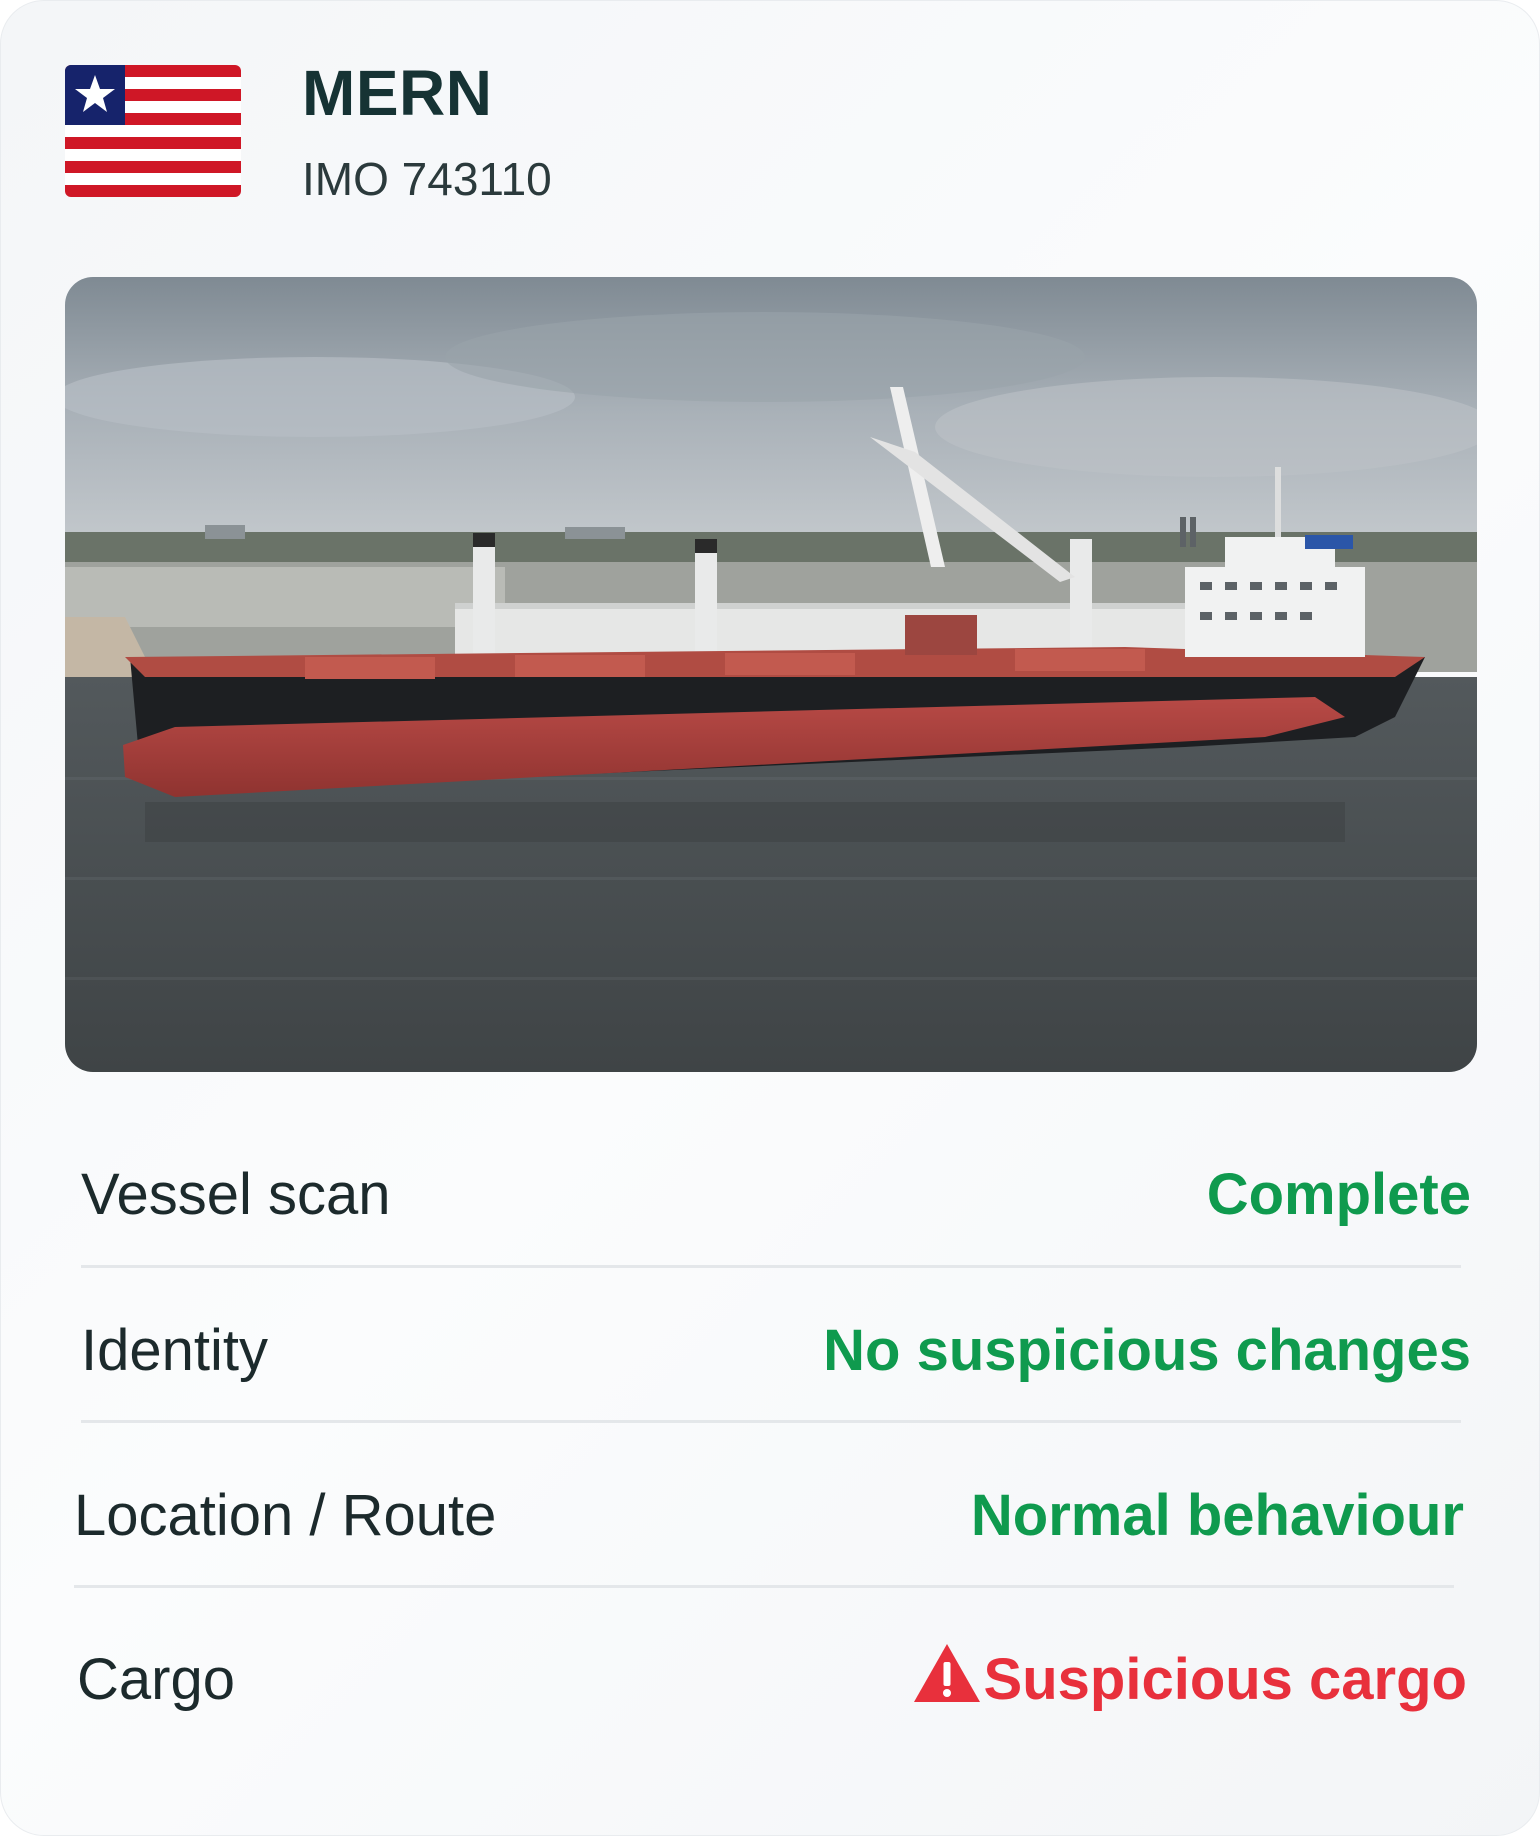 Image resolution: width=1540 pixels, height=1836 pixels. Describe the element at coordinates (285, 1515) in the screenshot. I see `row-label-location-route: Location / Route` at that location.